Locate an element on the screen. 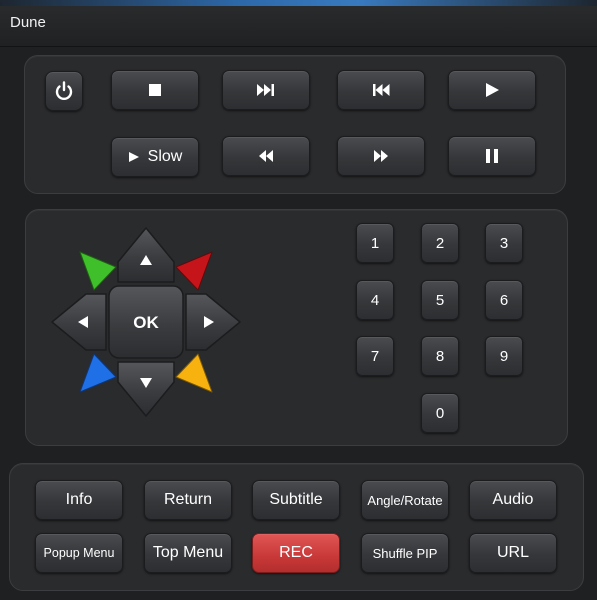 This screenshot has width=597, height=600. ok-label: OK is located at coordinates (146, 322).